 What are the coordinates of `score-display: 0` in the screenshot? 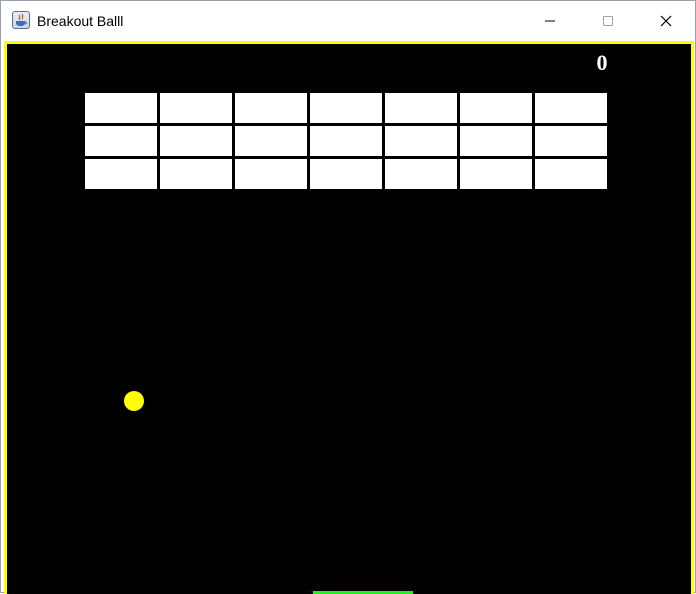 It's located at (602, 62).